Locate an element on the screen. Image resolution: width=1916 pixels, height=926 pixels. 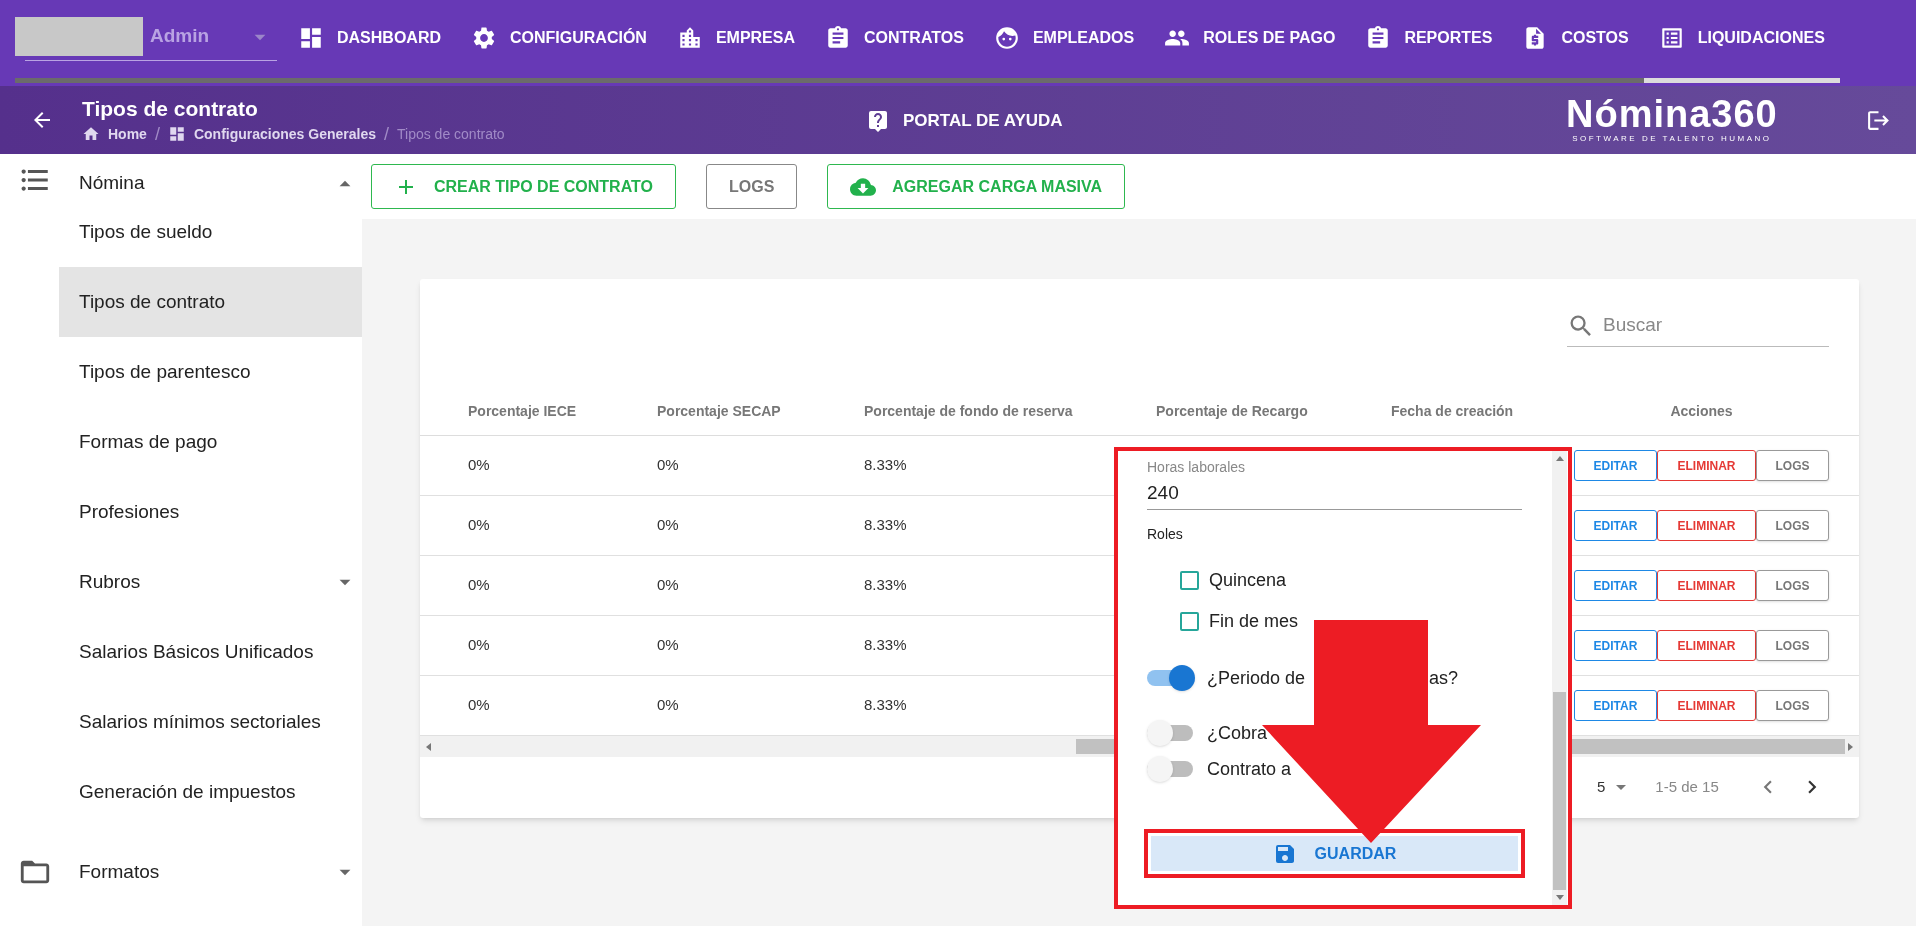
checkbox-label: Fin de mes is located at coordinates (1254, 621).